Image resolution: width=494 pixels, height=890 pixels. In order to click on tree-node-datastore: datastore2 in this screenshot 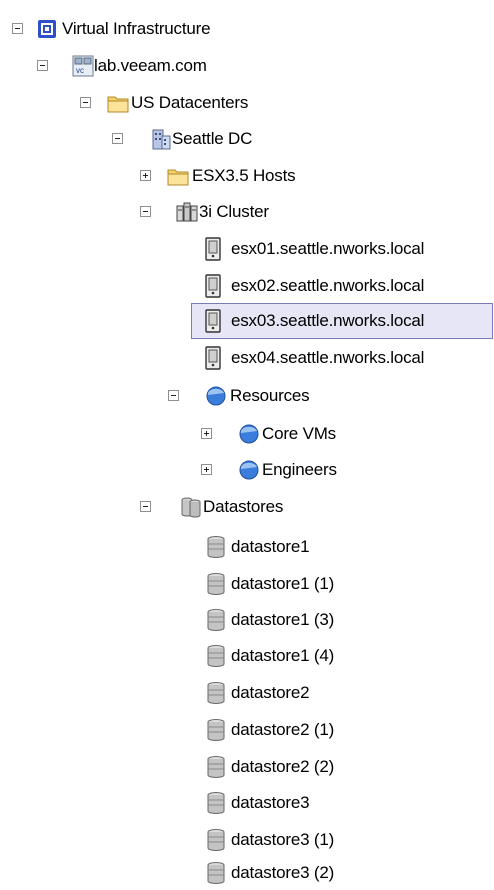, I will do `click(247, 693)`.